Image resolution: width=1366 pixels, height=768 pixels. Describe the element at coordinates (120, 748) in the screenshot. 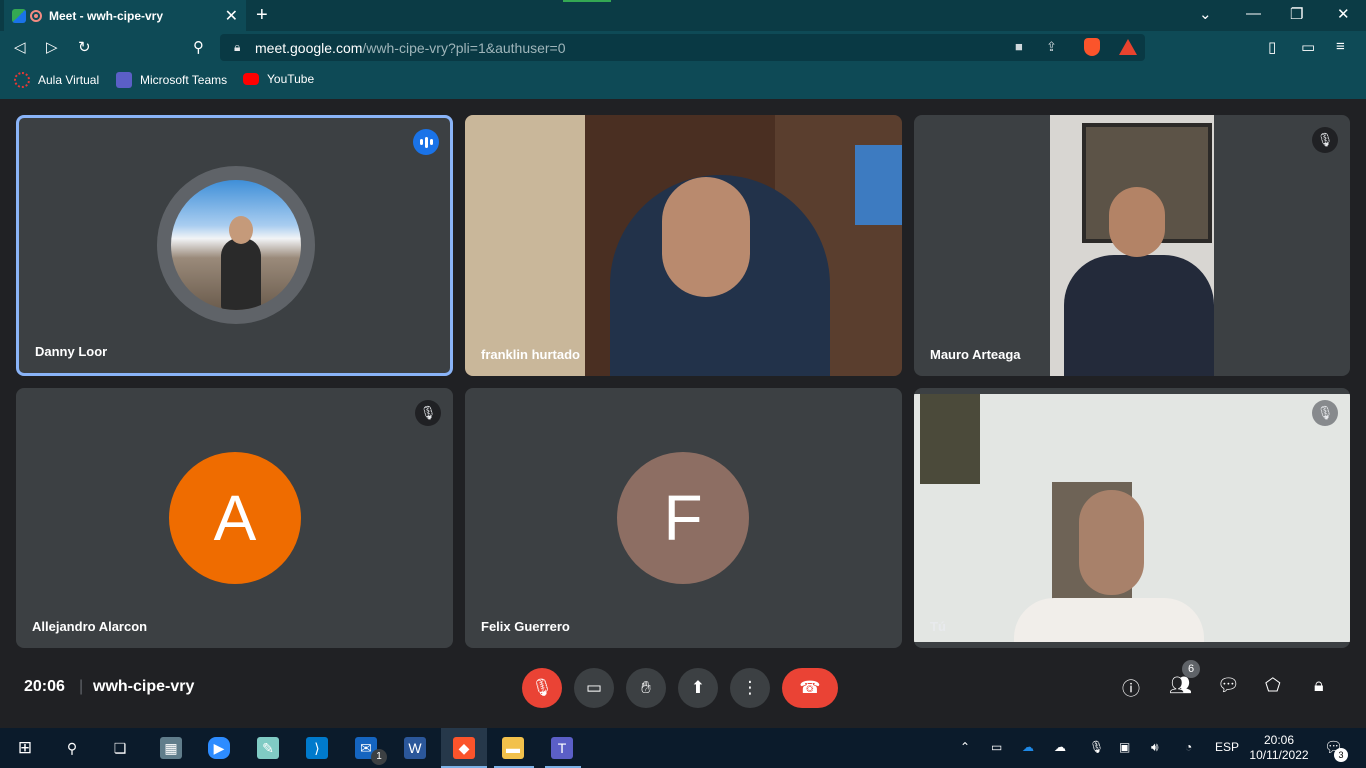

I see `task-view-icon: ❏` at that location.